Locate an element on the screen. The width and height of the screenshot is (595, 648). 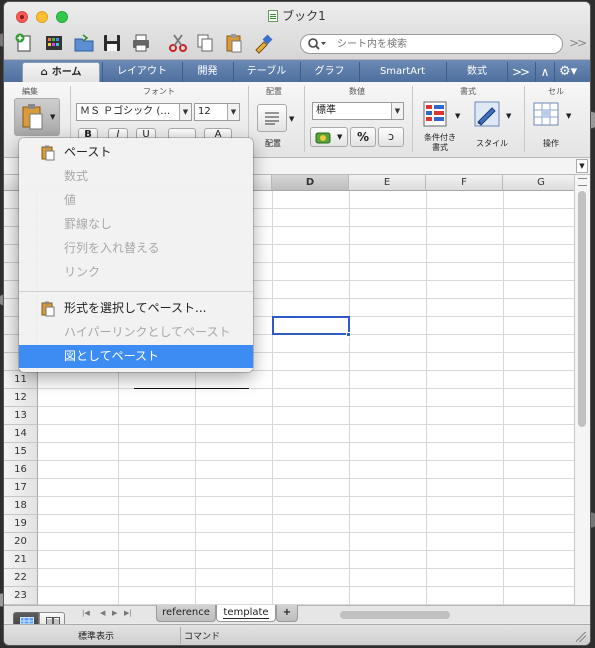
search-input is located at coordinates (445, 44).